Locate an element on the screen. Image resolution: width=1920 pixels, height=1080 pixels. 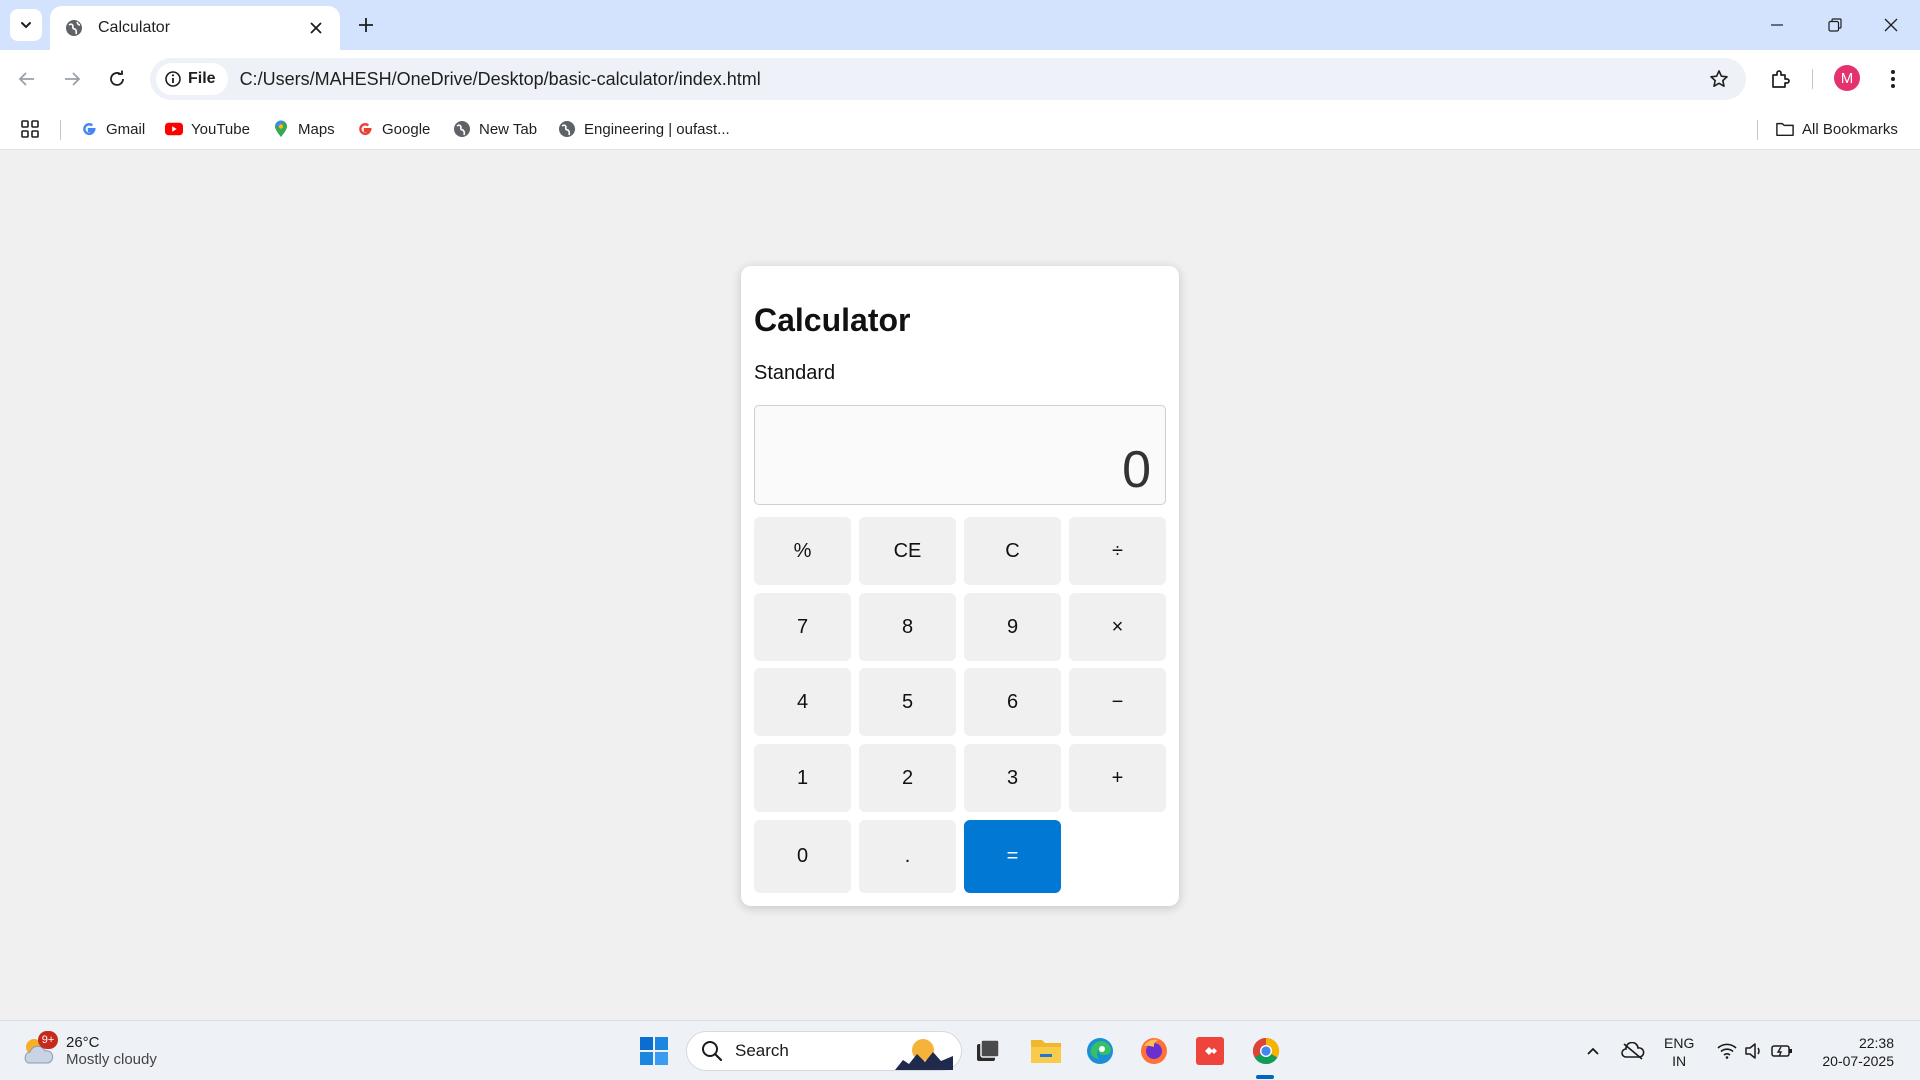
firefox-icon is located at coordinates (1154, 1051).